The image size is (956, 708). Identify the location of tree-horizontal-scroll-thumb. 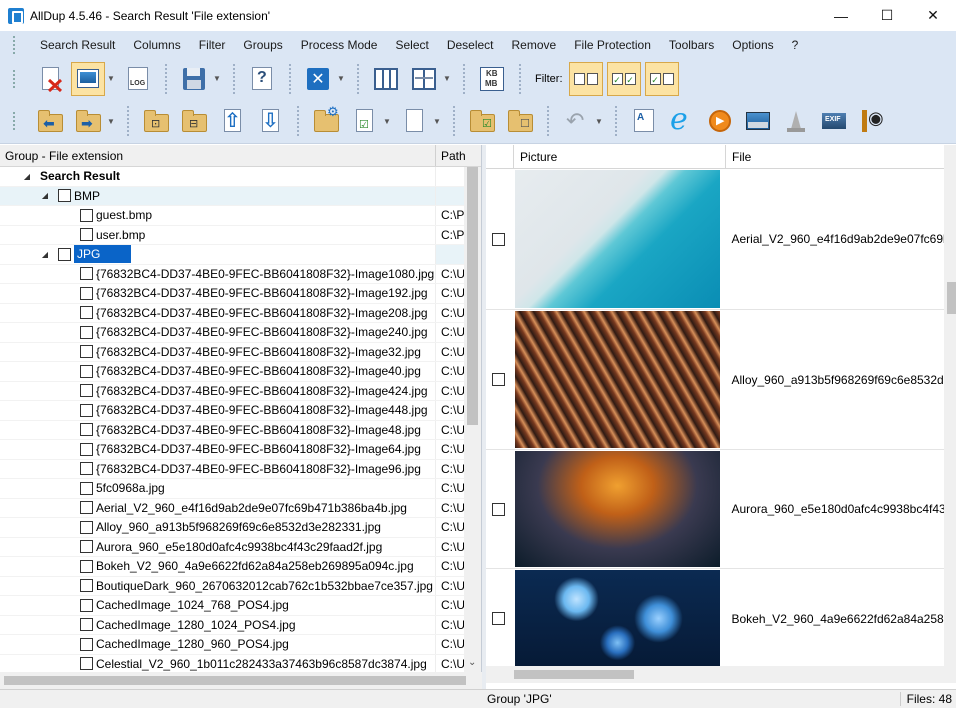
(235, 680).